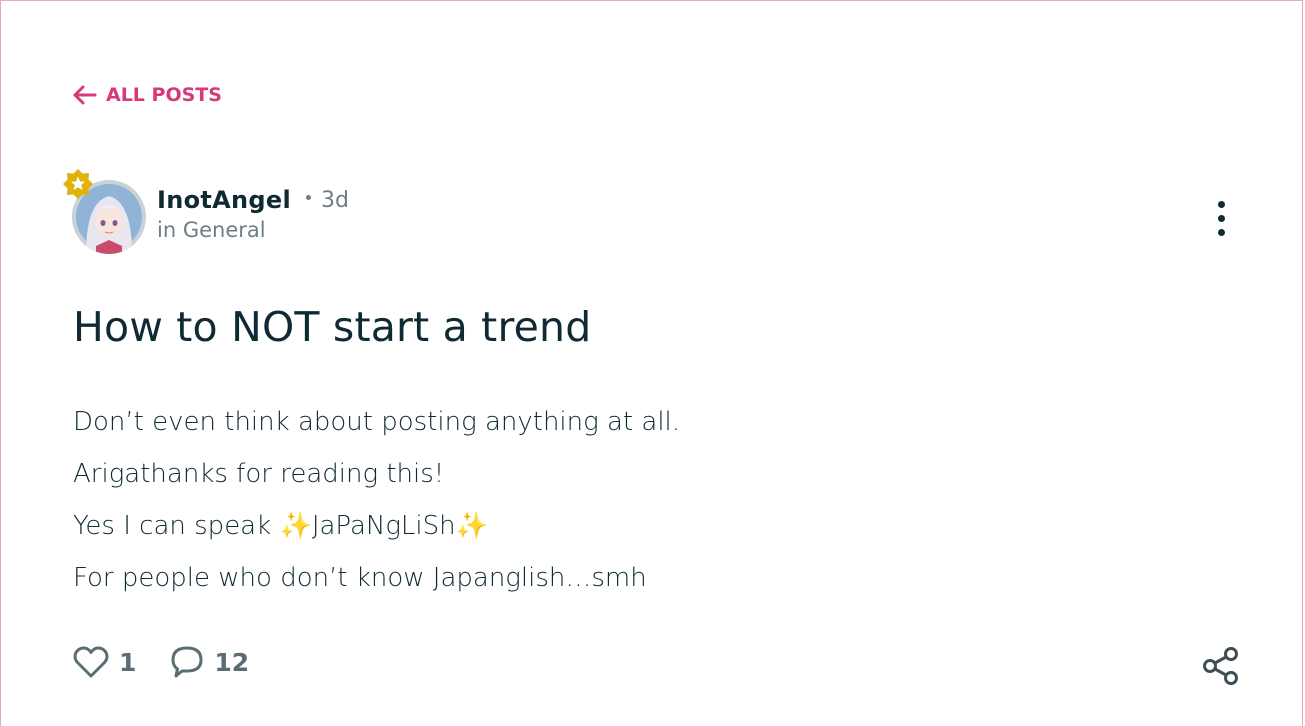  Describe the element at coordinates (360, 578) in the screenshot. I see `post-body-line: For people who don’t know Japanglish…smh` at that location.